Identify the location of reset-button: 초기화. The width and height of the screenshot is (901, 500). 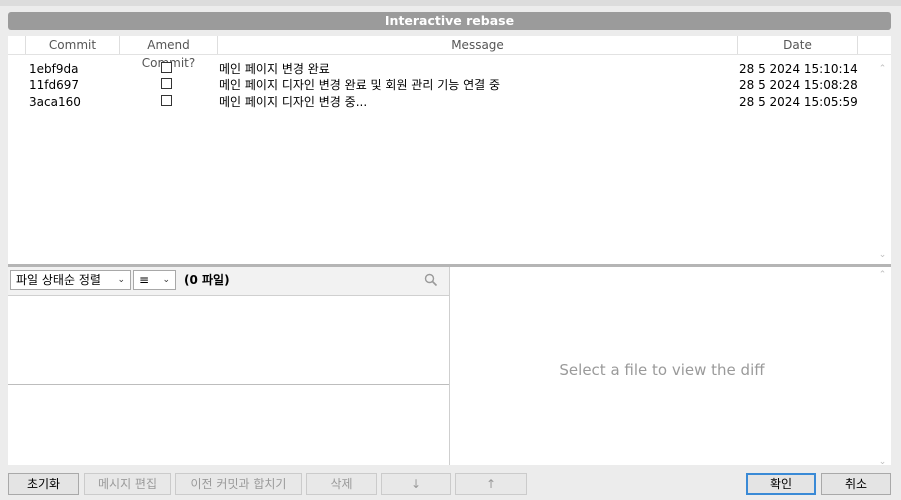
(43, 484).